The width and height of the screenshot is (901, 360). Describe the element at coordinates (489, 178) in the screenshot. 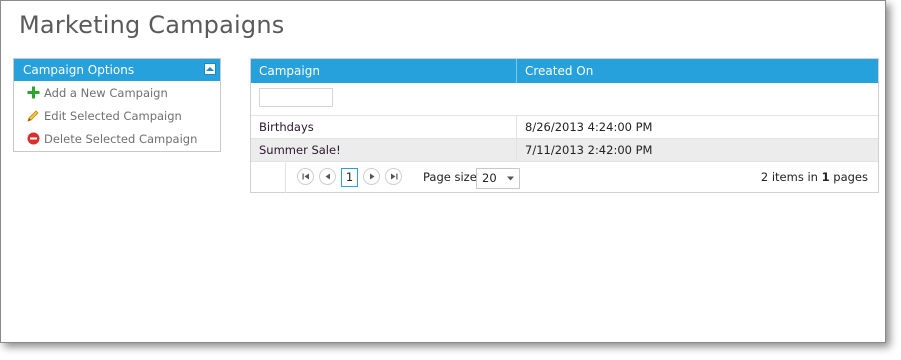

I see `page-size-value: 20` at that location.